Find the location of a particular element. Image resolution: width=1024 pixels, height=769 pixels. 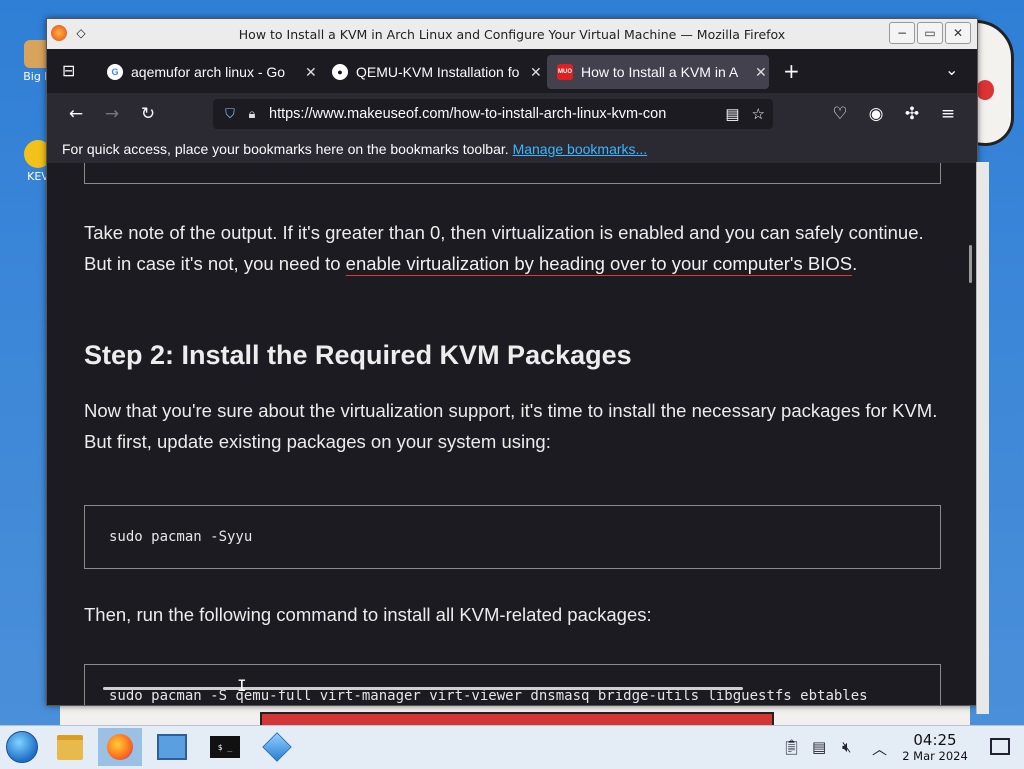

taskbar-virtualbox is located at coordinates (277, 747).